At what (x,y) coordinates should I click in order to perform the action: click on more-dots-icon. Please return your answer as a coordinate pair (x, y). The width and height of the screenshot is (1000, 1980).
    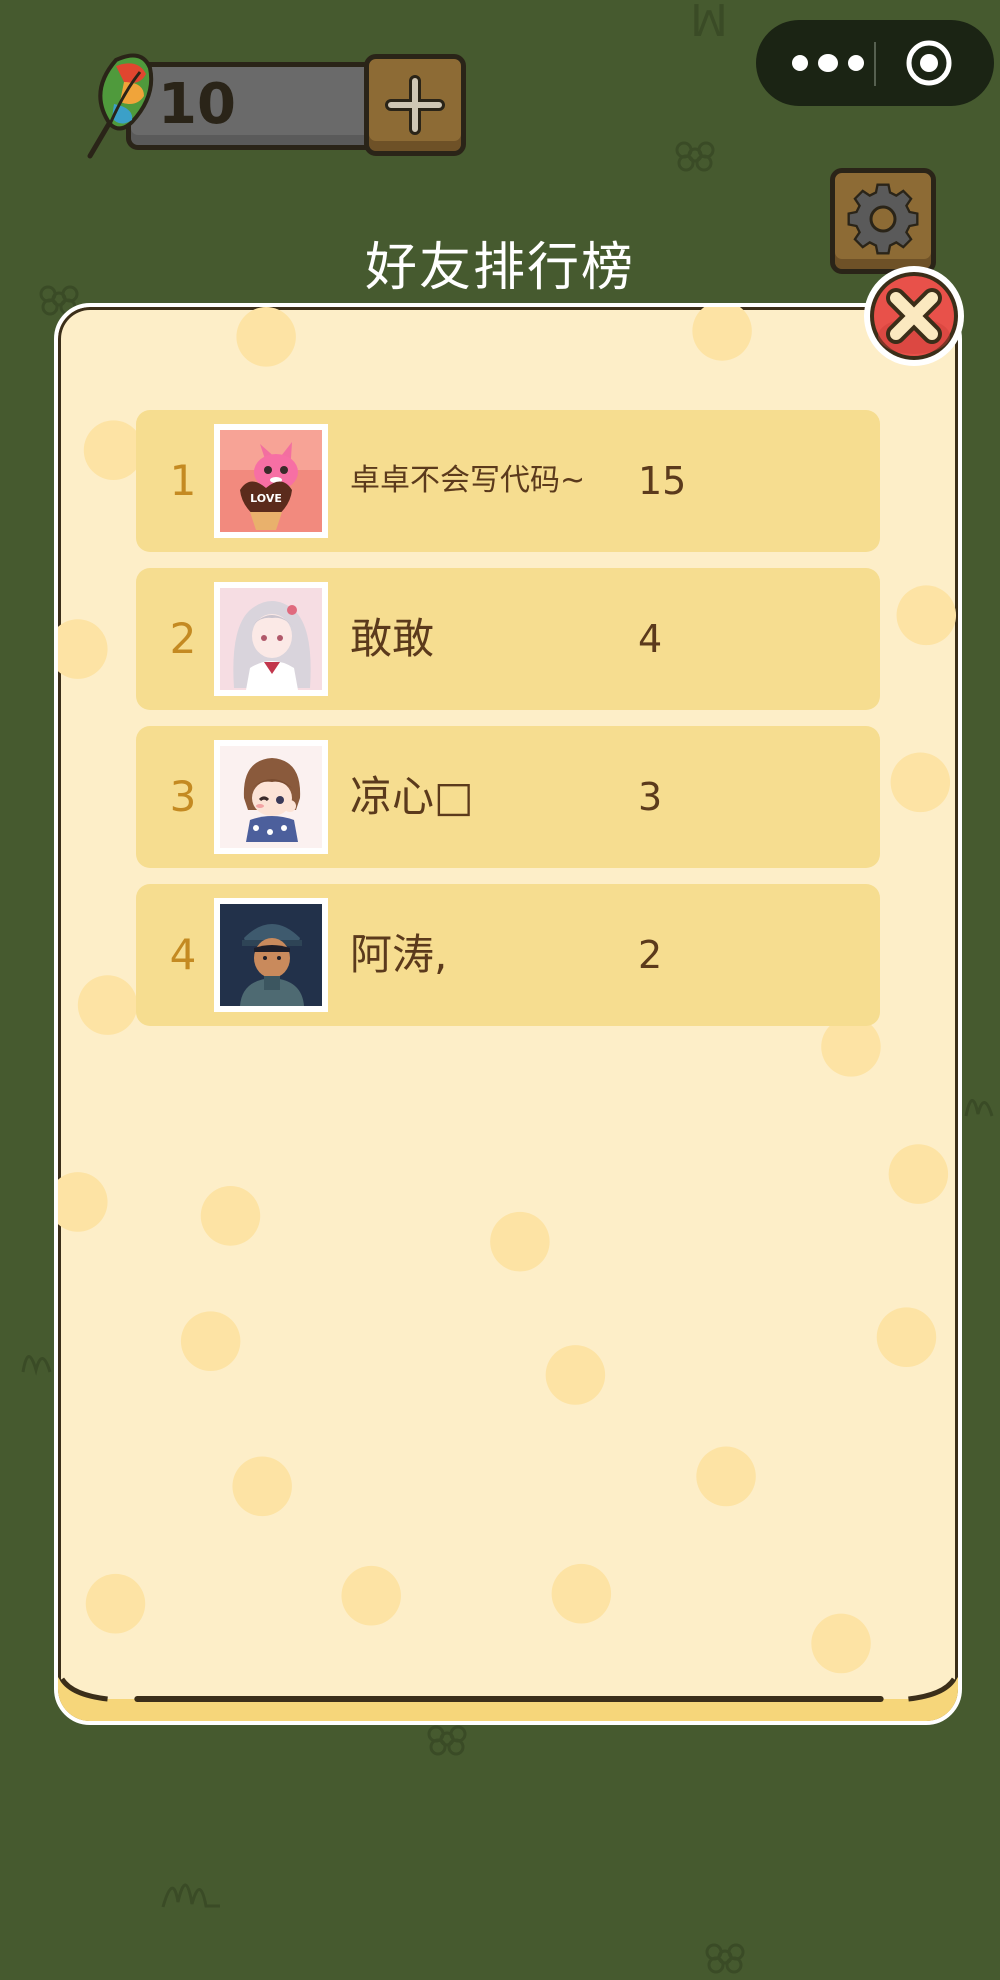
    Looking at the image, I should click on (828, 63).